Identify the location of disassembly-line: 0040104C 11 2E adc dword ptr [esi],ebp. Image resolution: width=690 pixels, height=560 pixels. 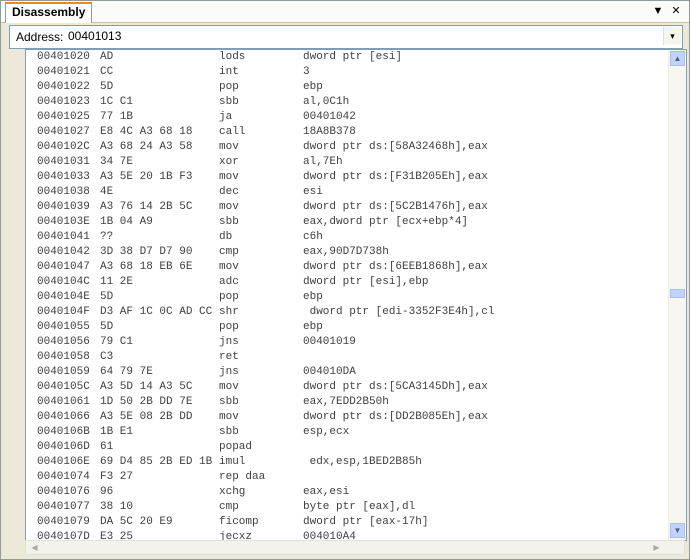
(346, 282).